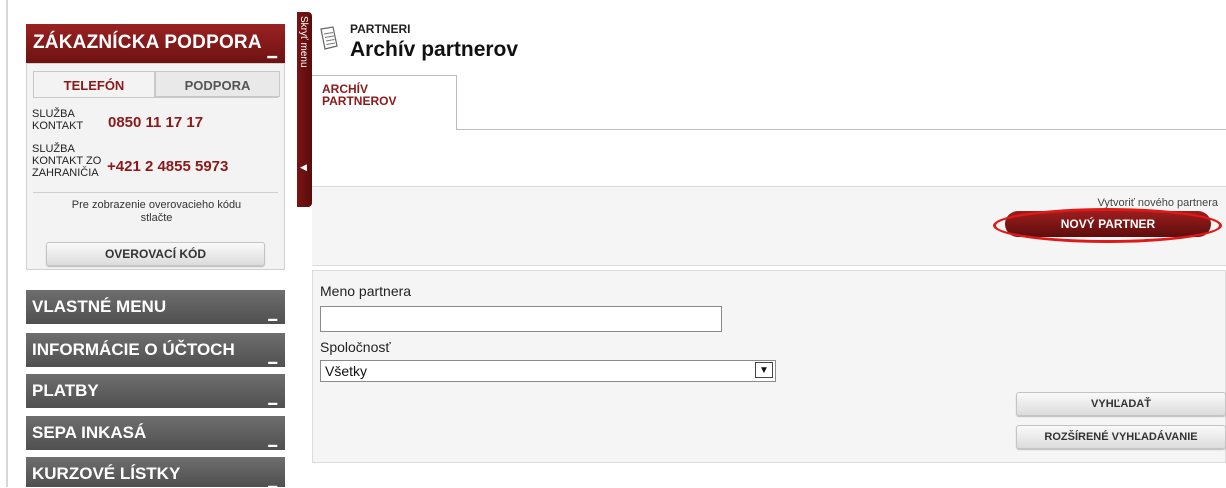  Describe the element at coordinates (155, 433) in the screenshot. I see `menu-sepa: SEPA INKASÁ ▁` at that location.